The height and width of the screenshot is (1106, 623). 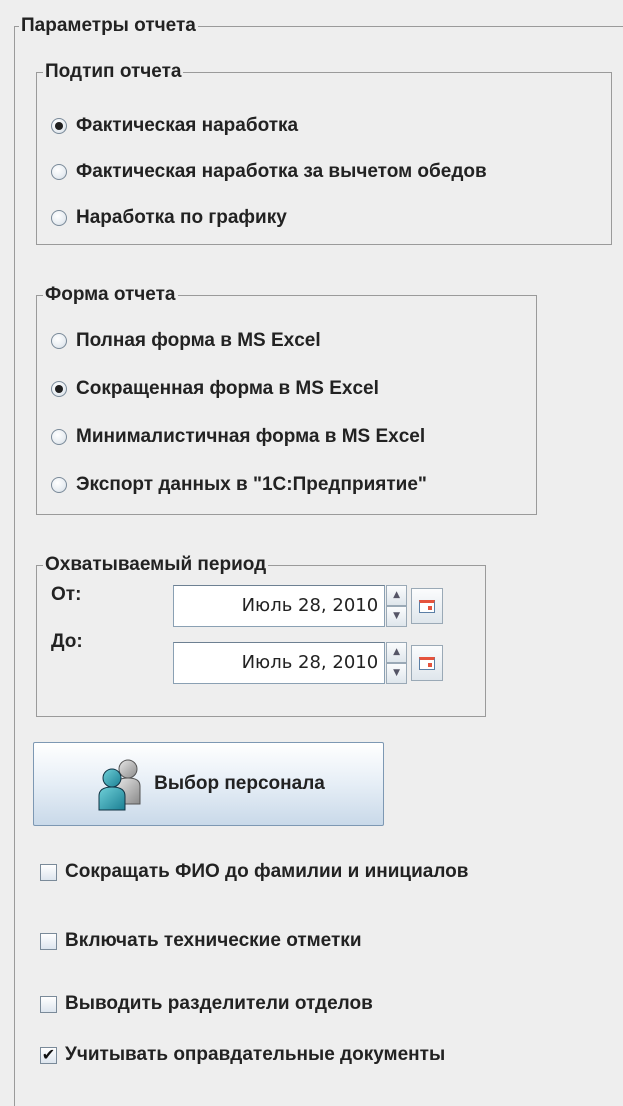 I want to click on checkbox: ✔, so click(x=48, y=1054).